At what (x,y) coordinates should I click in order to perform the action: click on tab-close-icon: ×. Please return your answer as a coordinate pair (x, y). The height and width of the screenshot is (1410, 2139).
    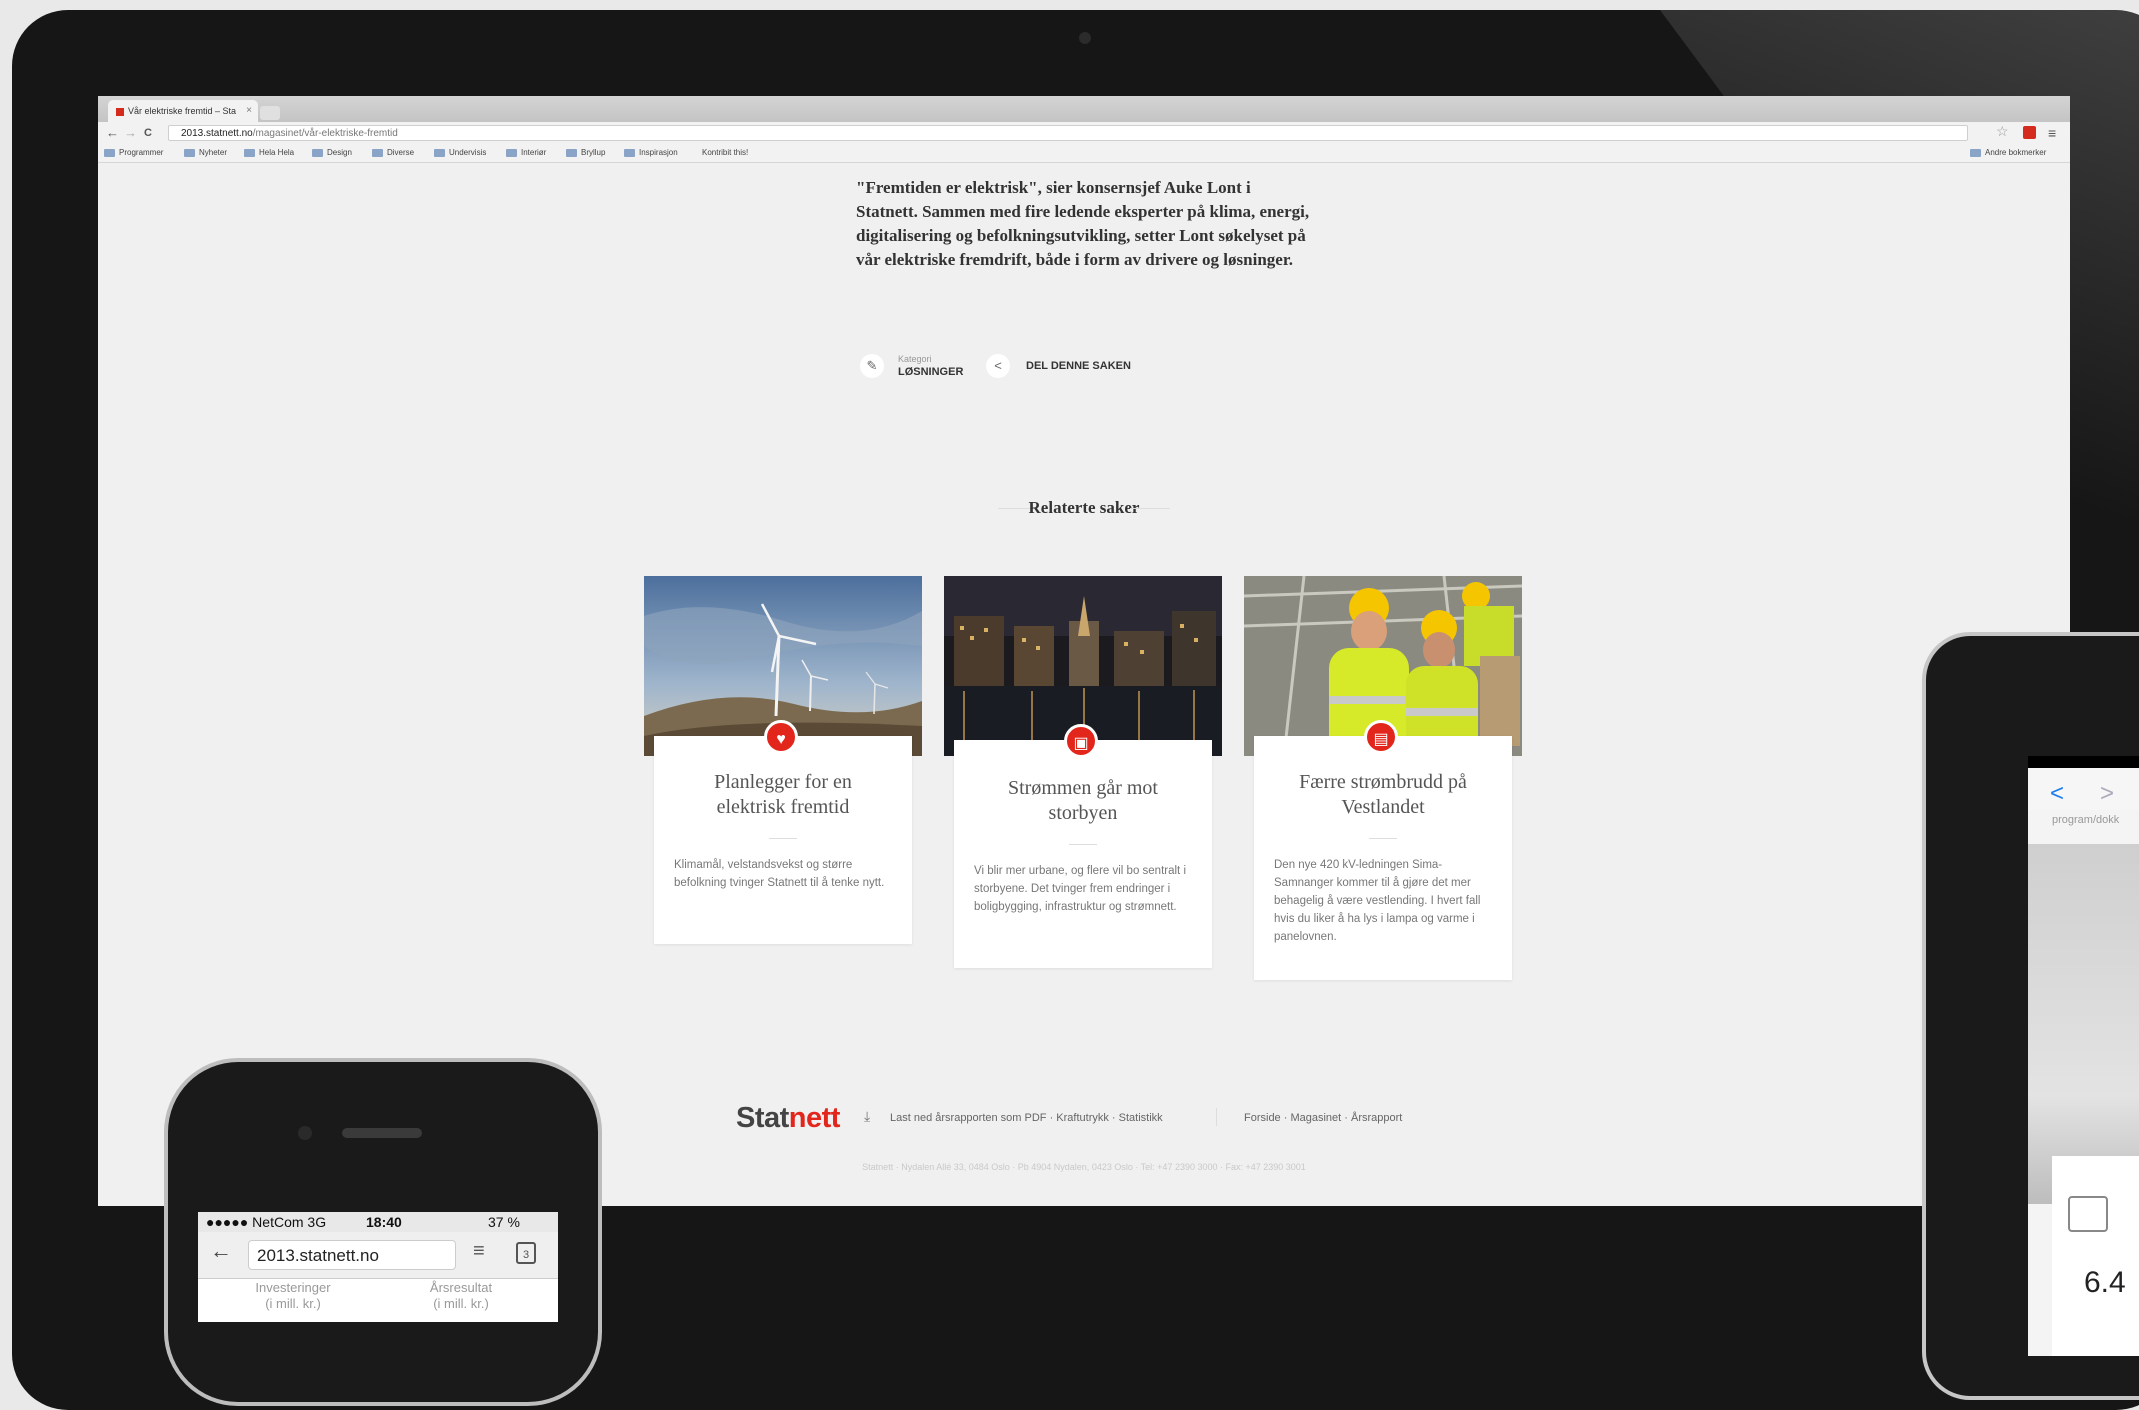
    Looking at the image, I should click on (249, 111).